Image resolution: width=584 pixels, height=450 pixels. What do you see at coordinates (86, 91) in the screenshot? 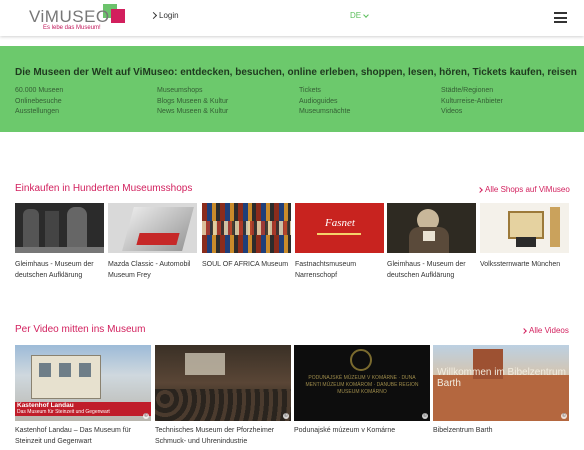
I see `banner-link: 60.000 Museen` at bounding box center [86, 91].